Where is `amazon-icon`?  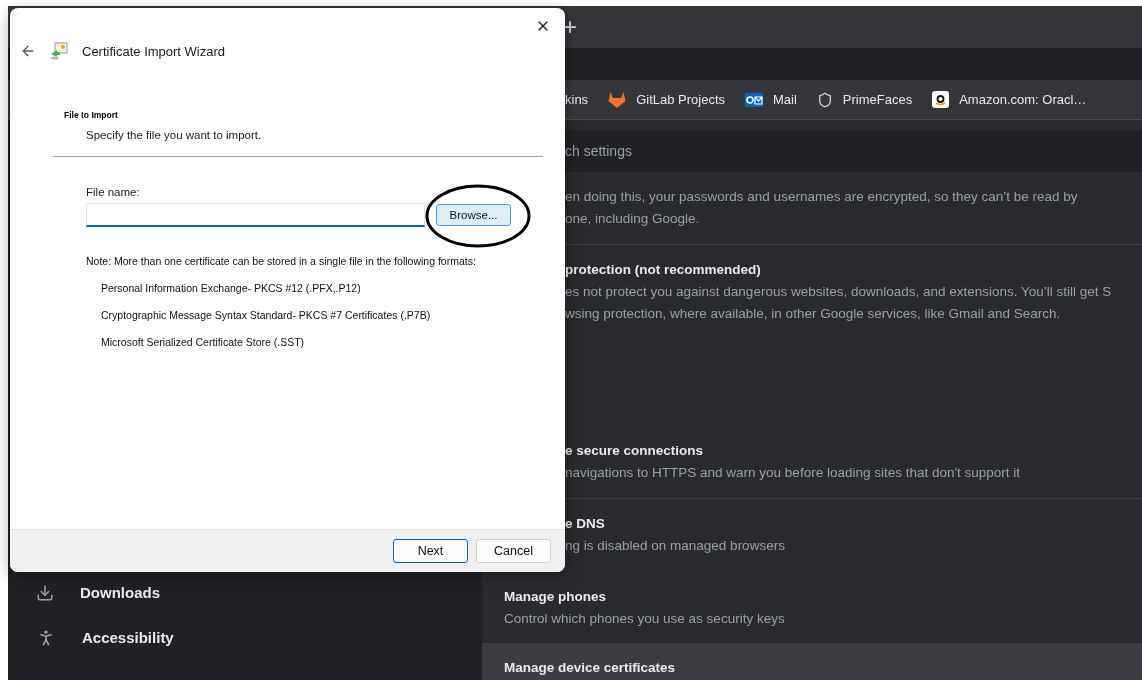
amazon-icon is located at coordinates (941, 99).